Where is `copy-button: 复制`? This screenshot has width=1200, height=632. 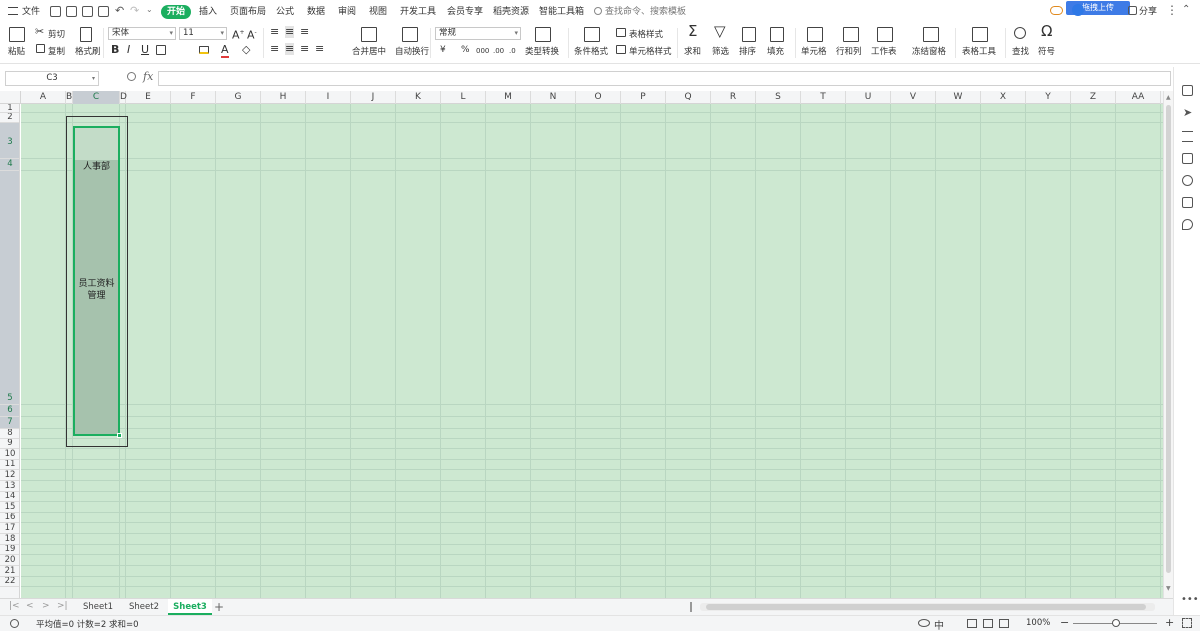 copy-button: 复制 is located at coordinates (56, 51).